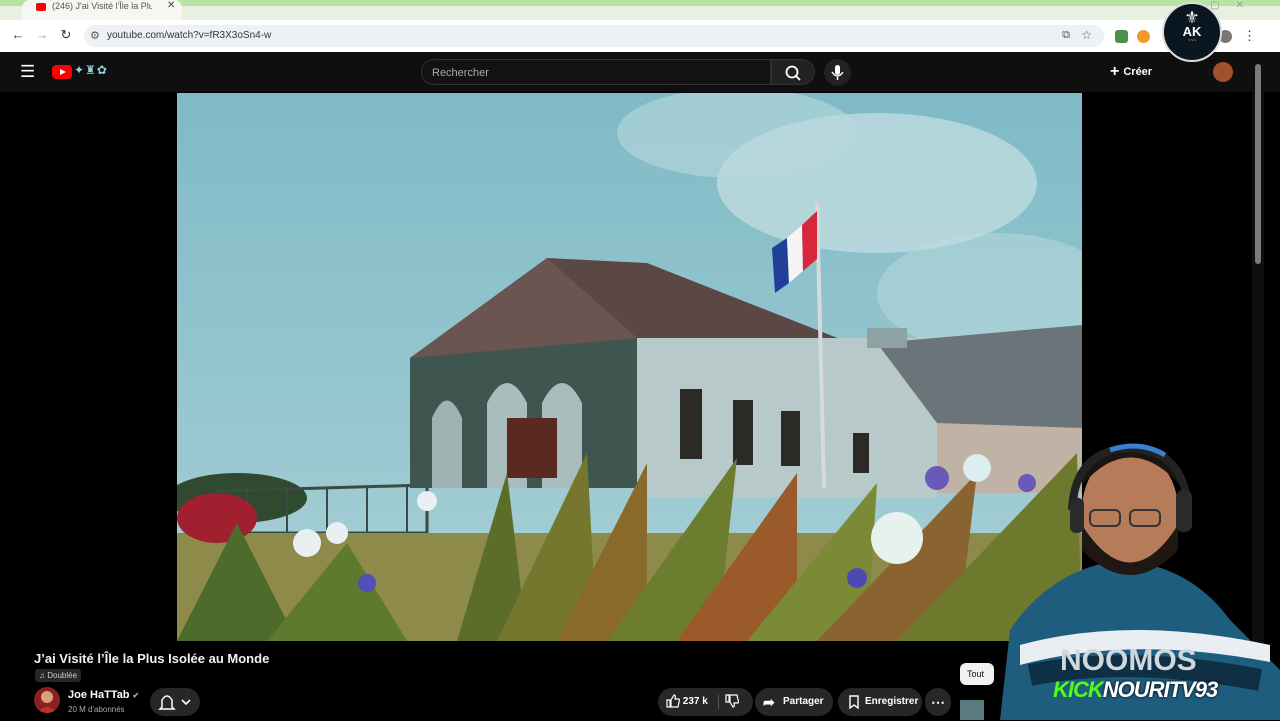  I want to click on like-dislike-group: 237 k, so click(705, 702).